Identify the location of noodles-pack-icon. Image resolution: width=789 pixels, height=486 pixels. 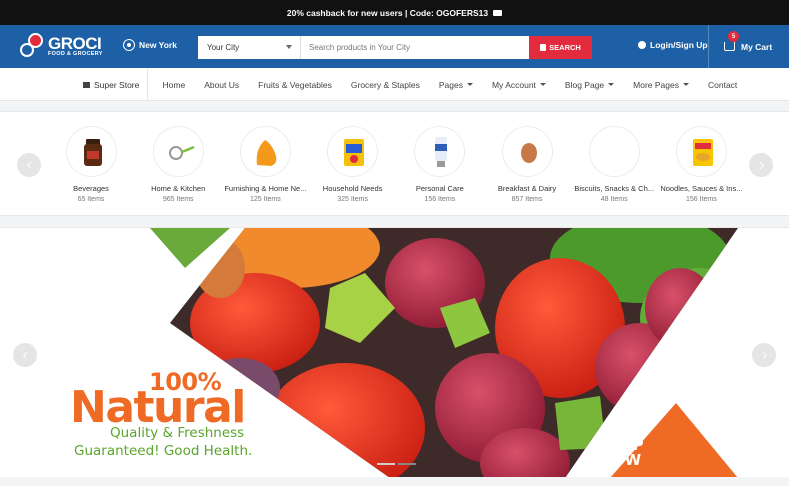
(701, 151).